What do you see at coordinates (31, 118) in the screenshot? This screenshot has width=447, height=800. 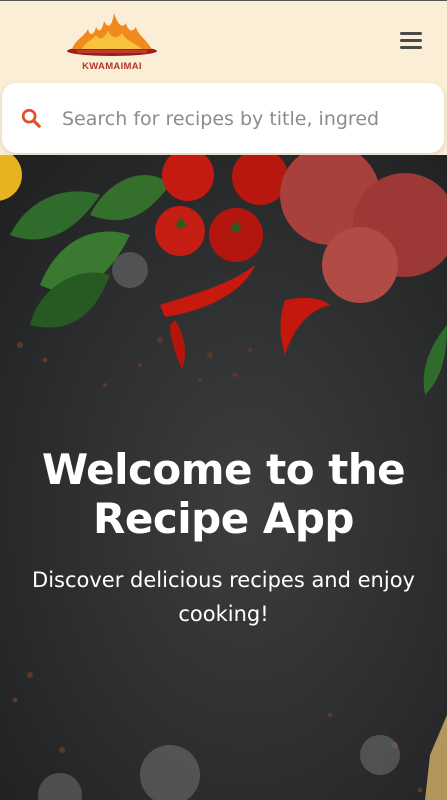 I see `search-icon` at bounding box center [31, 118].